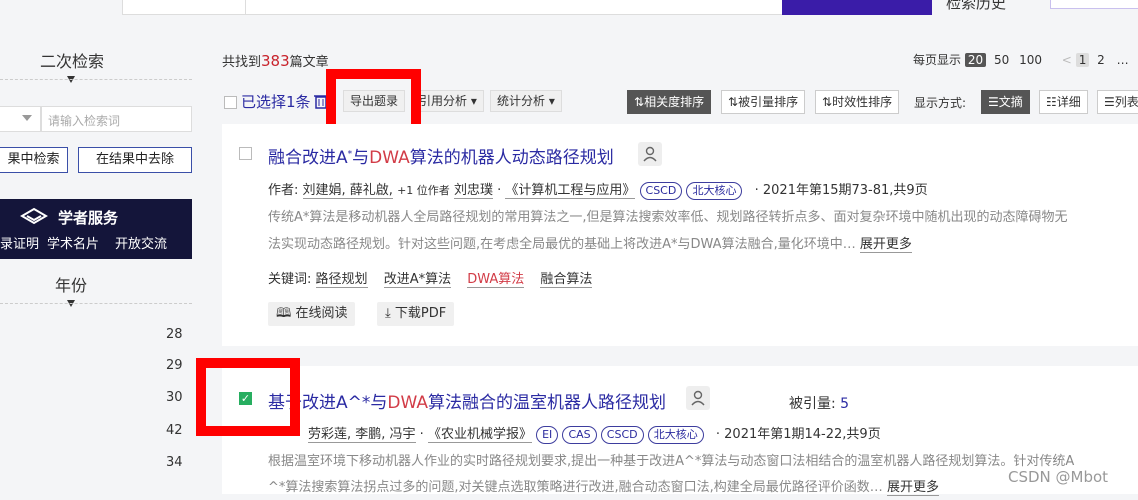  Describe the element at coordinates (174, 334) in the screenshot. I see `year-count: 28` at that location.